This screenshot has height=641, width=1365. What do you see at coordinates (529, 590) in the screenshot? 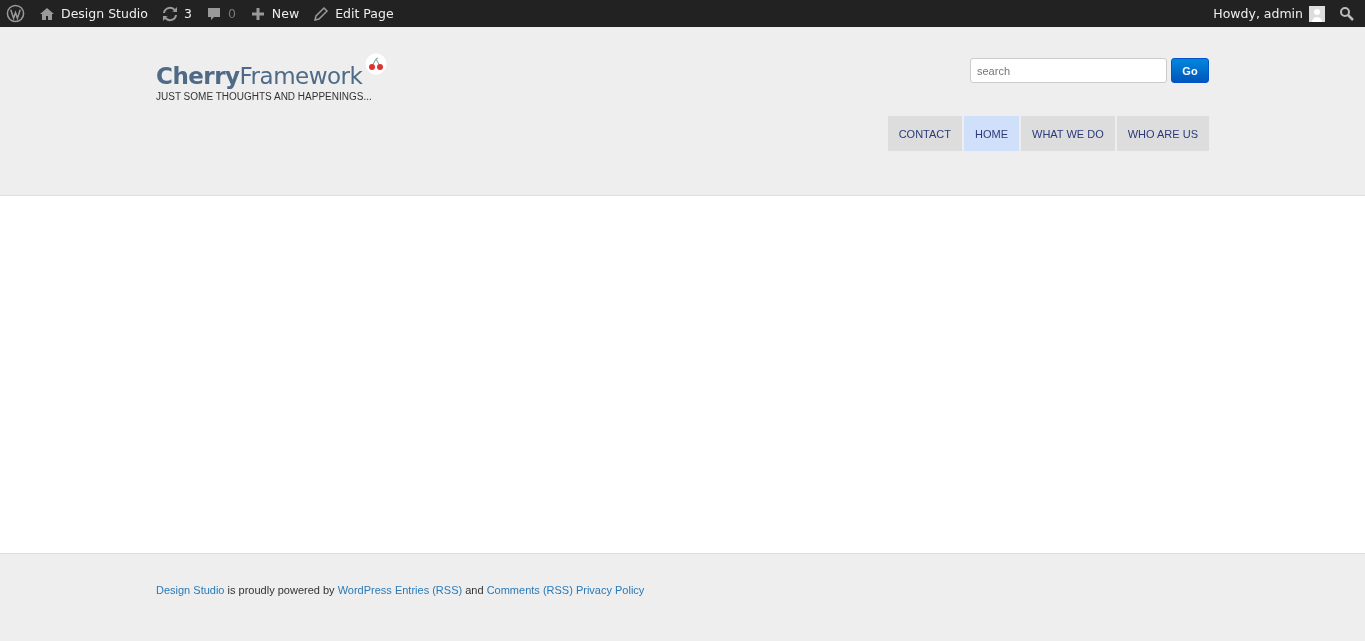
I see `footer-link: Comments (RSS)` at bounding box center [529, 590].